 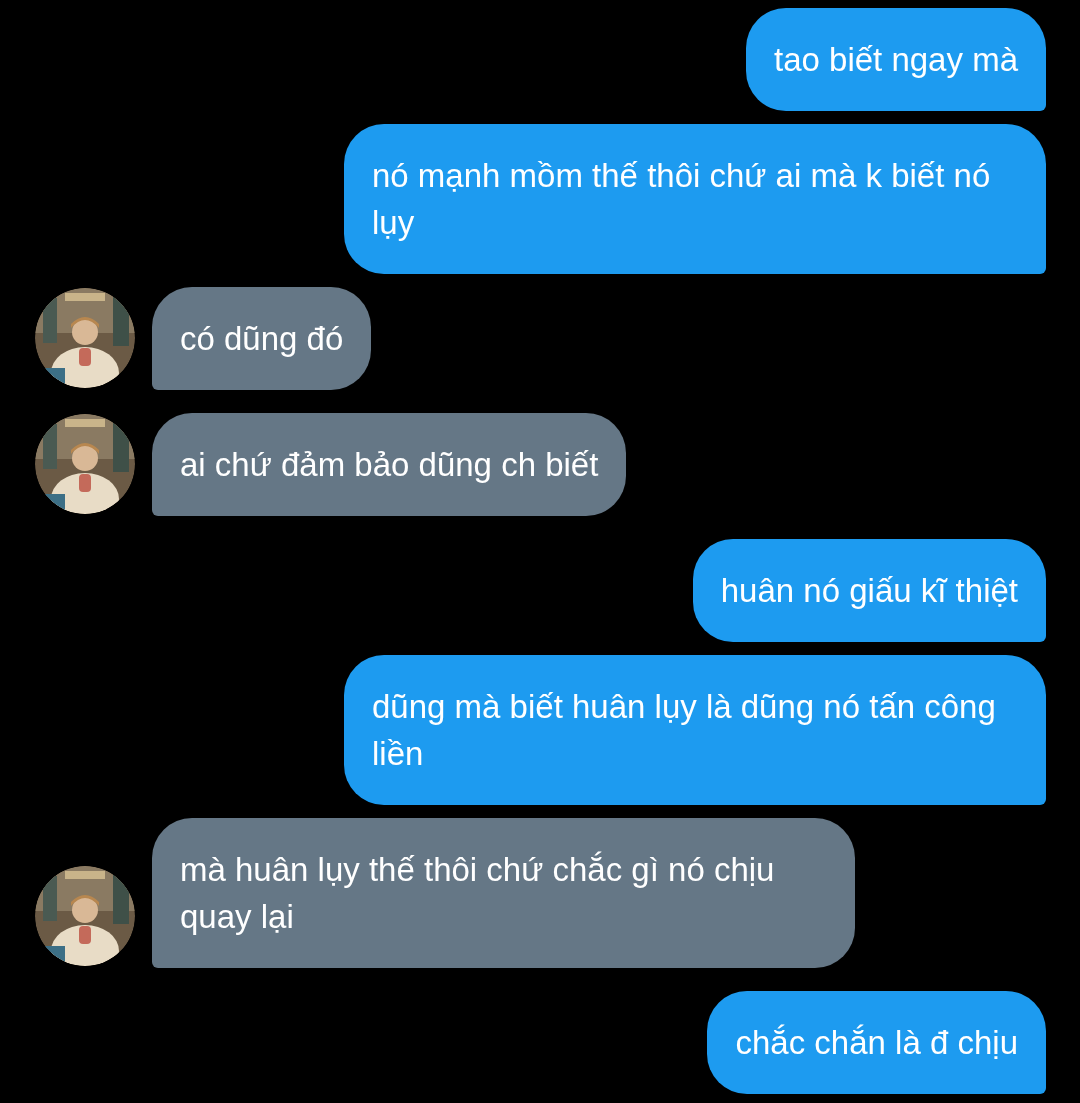 I want to click on message-bubble: ai chứ đảm bảo dũng ch biết, so click(x=389, y=464).